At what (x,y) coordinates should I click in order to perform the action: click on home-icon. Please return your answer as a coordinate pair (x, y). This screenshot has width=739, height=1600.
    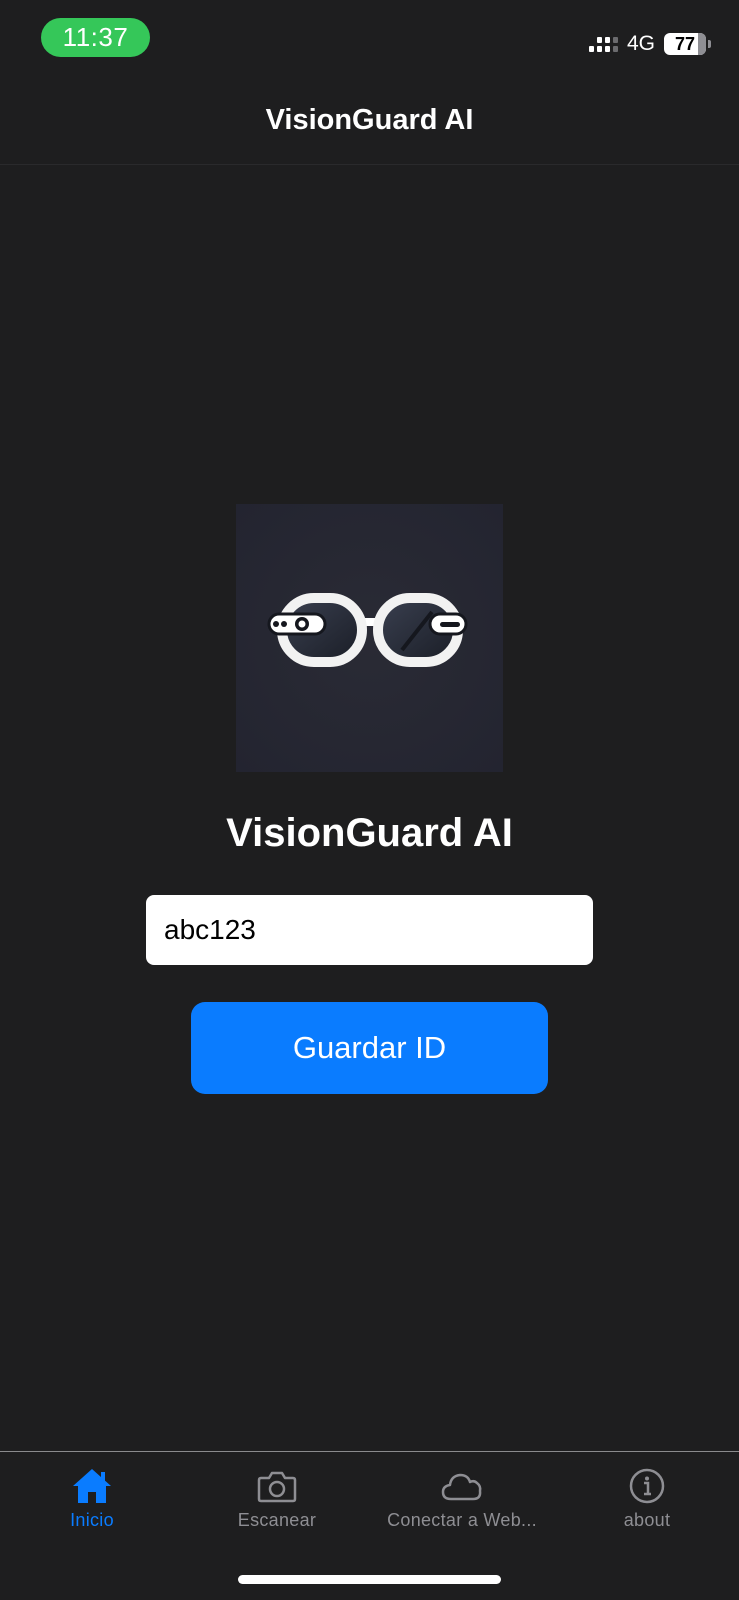
    Looking at the image, I should click on (92, 1486).